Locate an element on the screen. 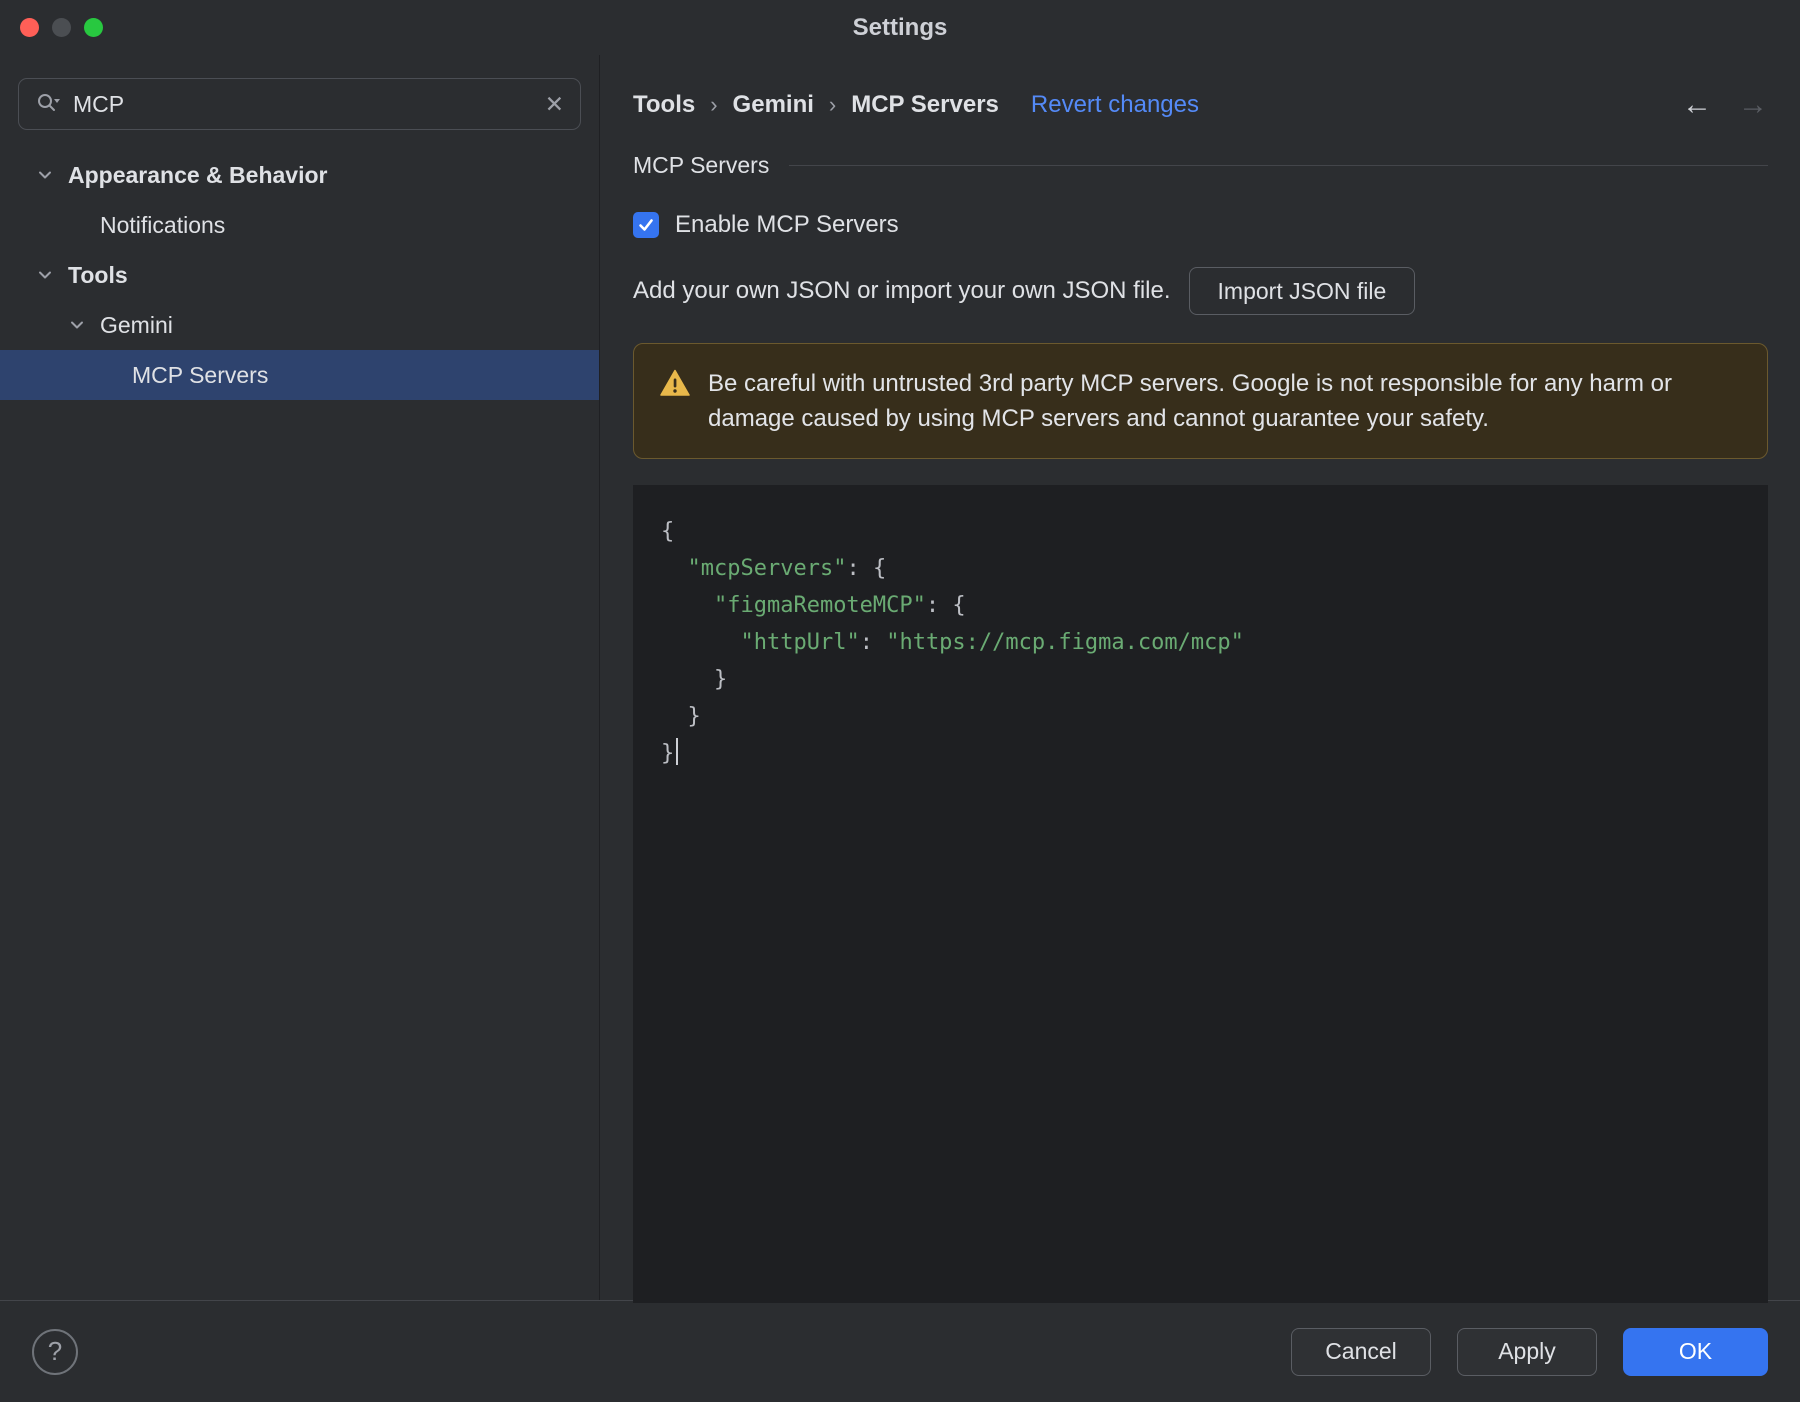 The height and width of the screenshot is (1402, 1800). text-cursor is located at coordinates (677, 751).